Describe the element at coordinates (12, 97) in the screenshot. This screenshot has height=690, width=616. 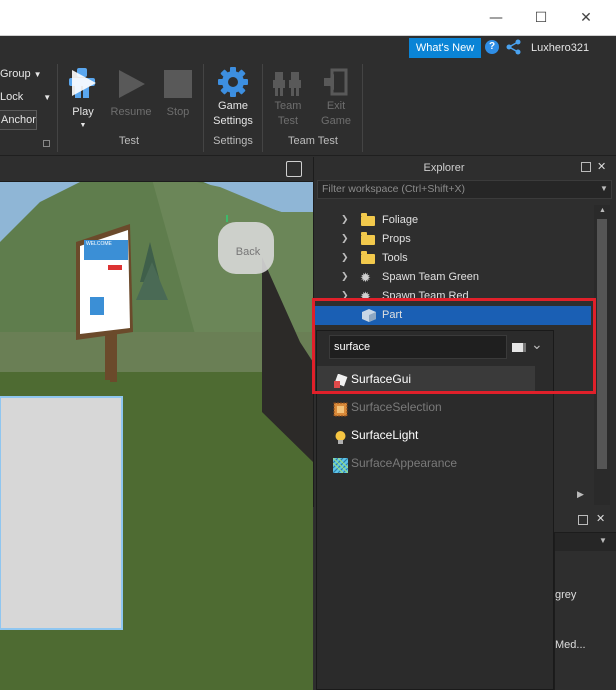
I see `lock-label: Lock` at that location.